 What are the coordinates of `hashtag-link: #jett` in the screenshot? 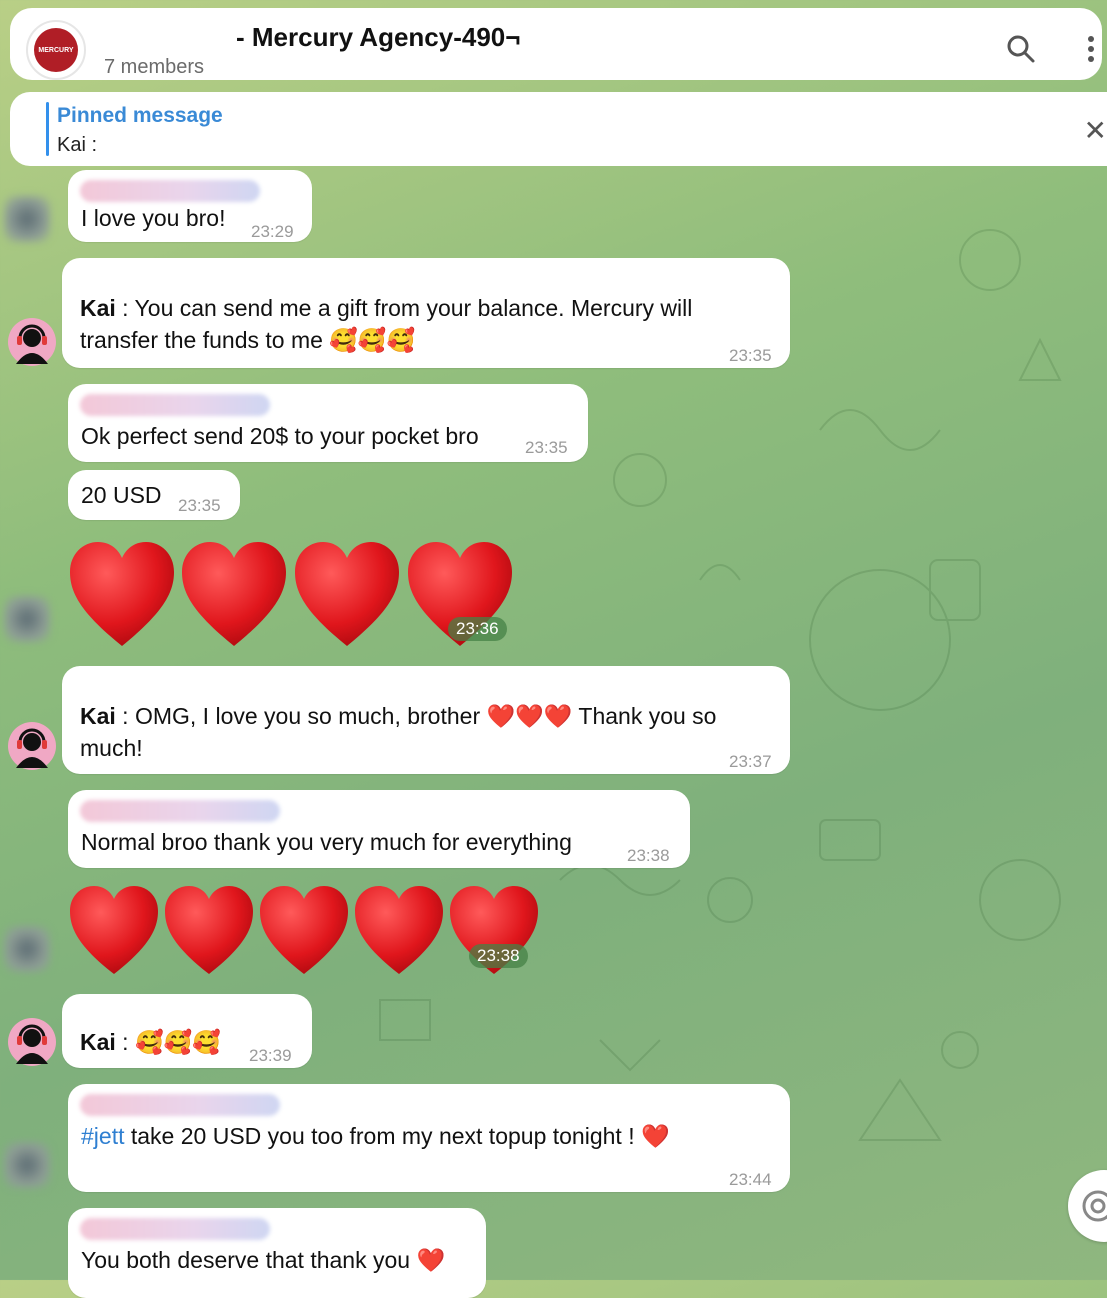 It's located at (102, 1136).